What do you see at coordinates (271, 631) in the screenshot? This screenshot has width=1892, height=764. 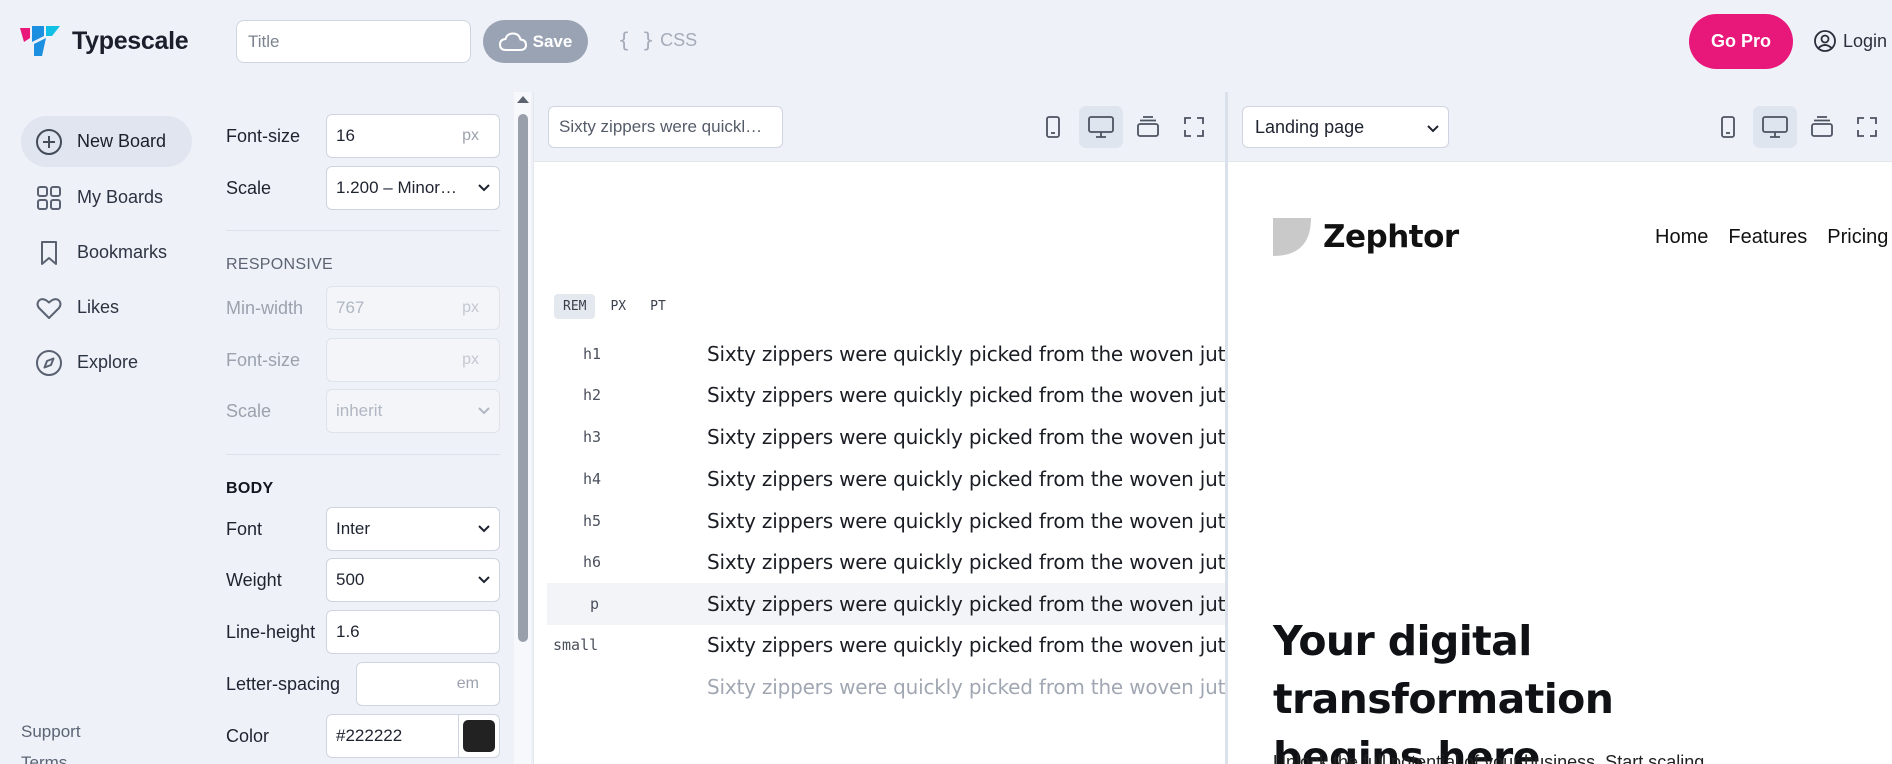 I see `line-height-label: Line-height` at bounding box center [271, 631].